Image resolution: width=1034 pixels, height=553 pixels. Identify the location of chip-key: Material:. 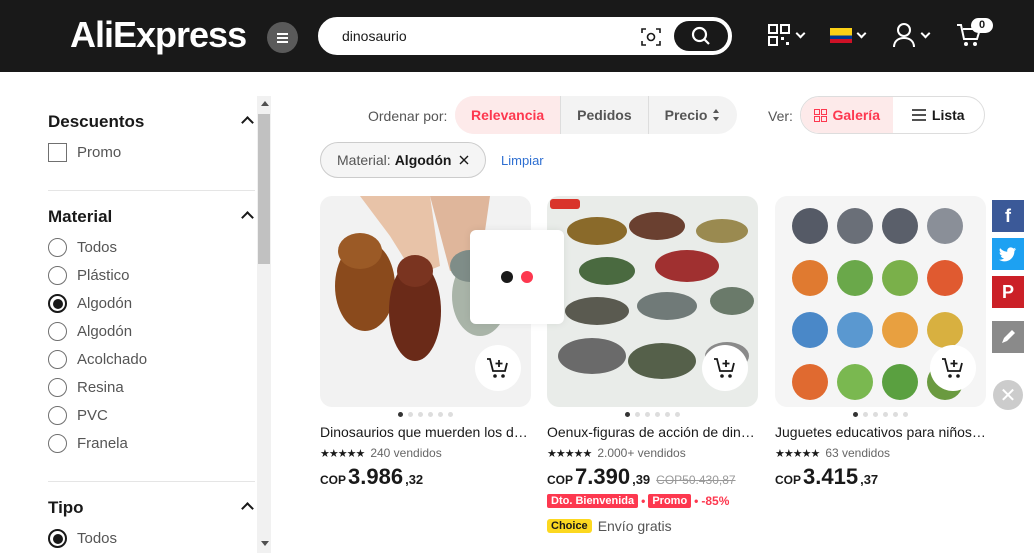
(364, 160).